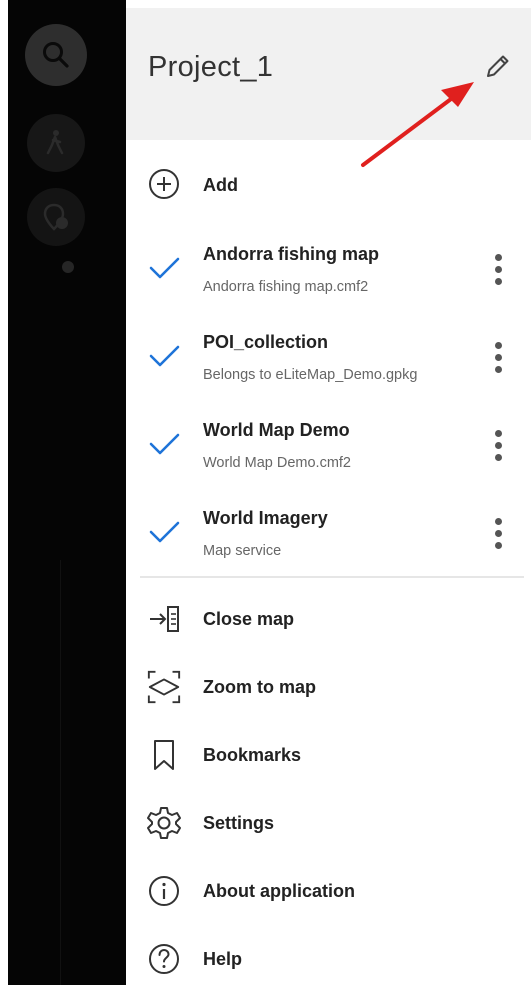 This screenshot has width=531, height=985. I want to click on layer-subtitle: Belongs to eLiteMap_Demo.gpkg, so click(310, 375).